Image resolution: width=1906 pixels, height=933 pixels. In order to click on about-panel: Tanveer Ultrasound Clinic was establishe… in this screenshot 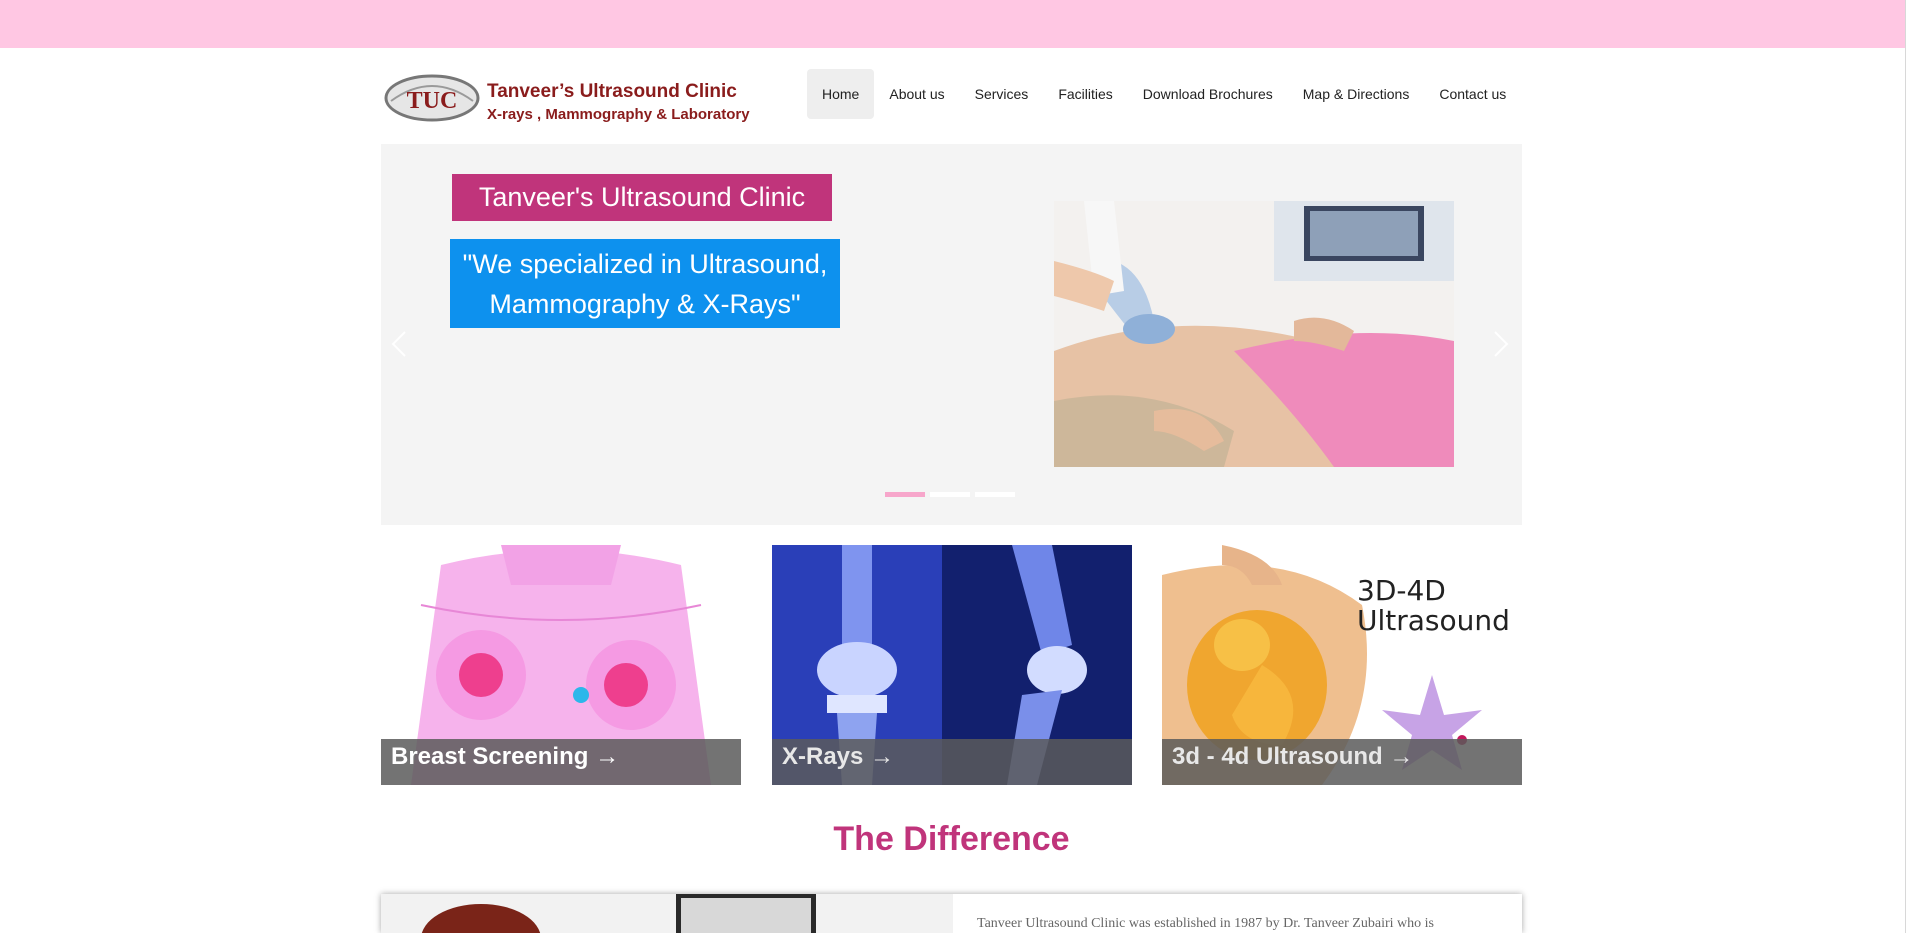, I will do `click(951, 913)`.